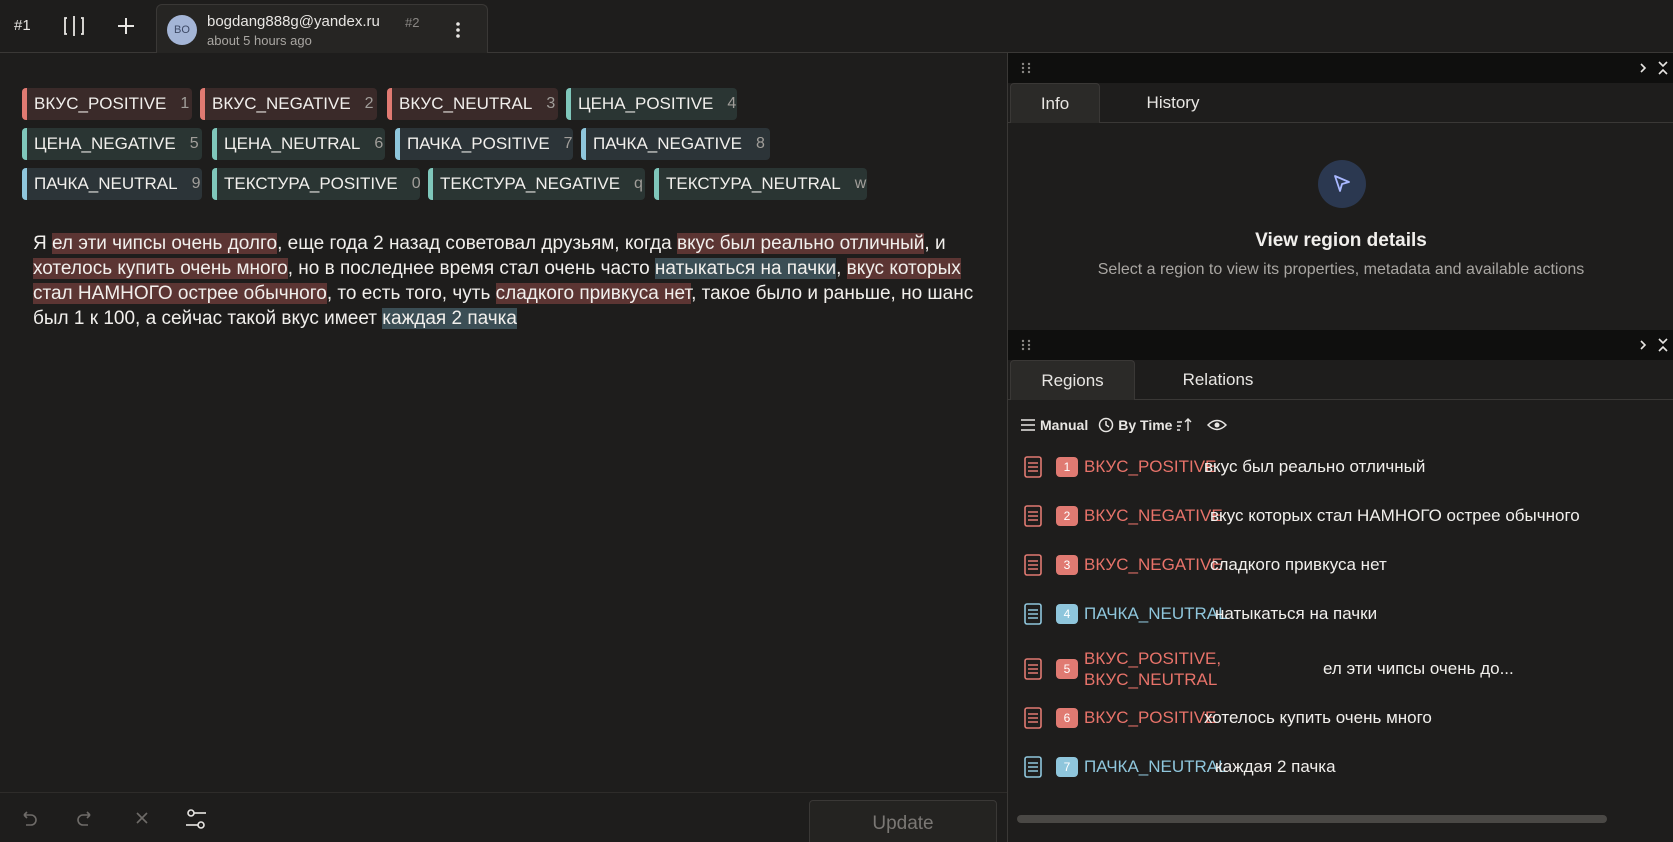  Describe the element at coordinates (1340, 345) in the screenshot. I see `regions-panel-header` at that location.